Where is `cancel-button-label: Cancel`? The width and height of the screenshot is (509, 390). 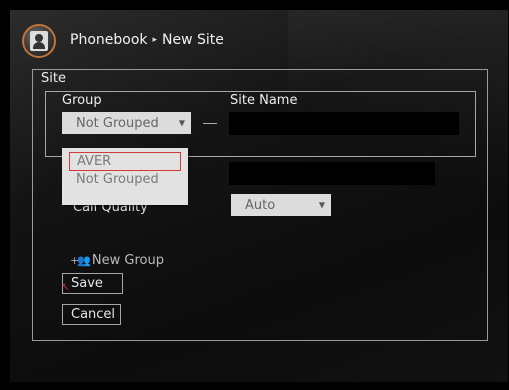 cancel-button-label: Cancel is located at coordinates (93, 314).